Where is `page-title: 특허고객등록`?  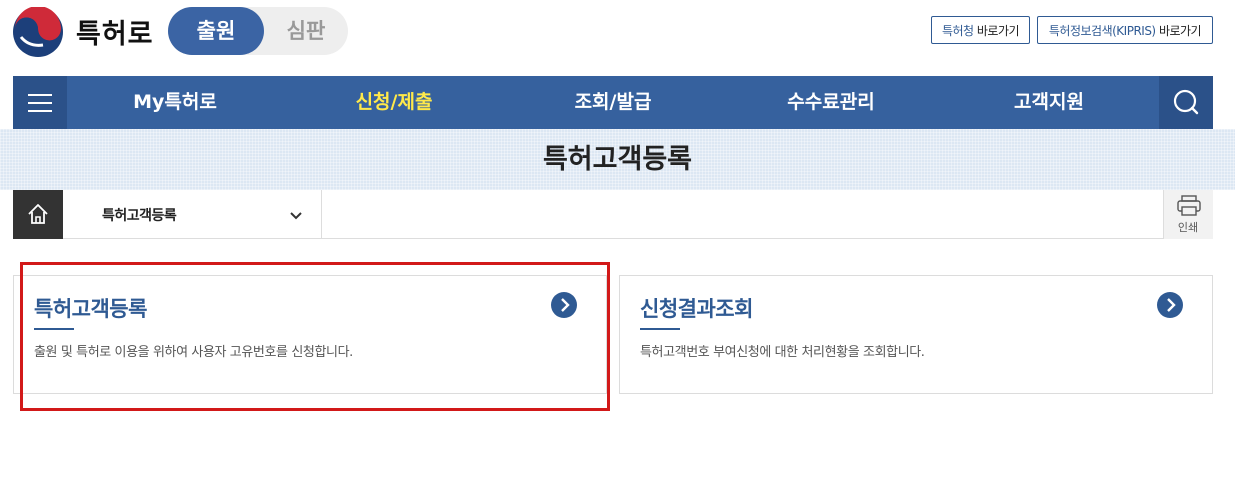
page-title: 특허고객등록 is located at coordinates (617, 159).